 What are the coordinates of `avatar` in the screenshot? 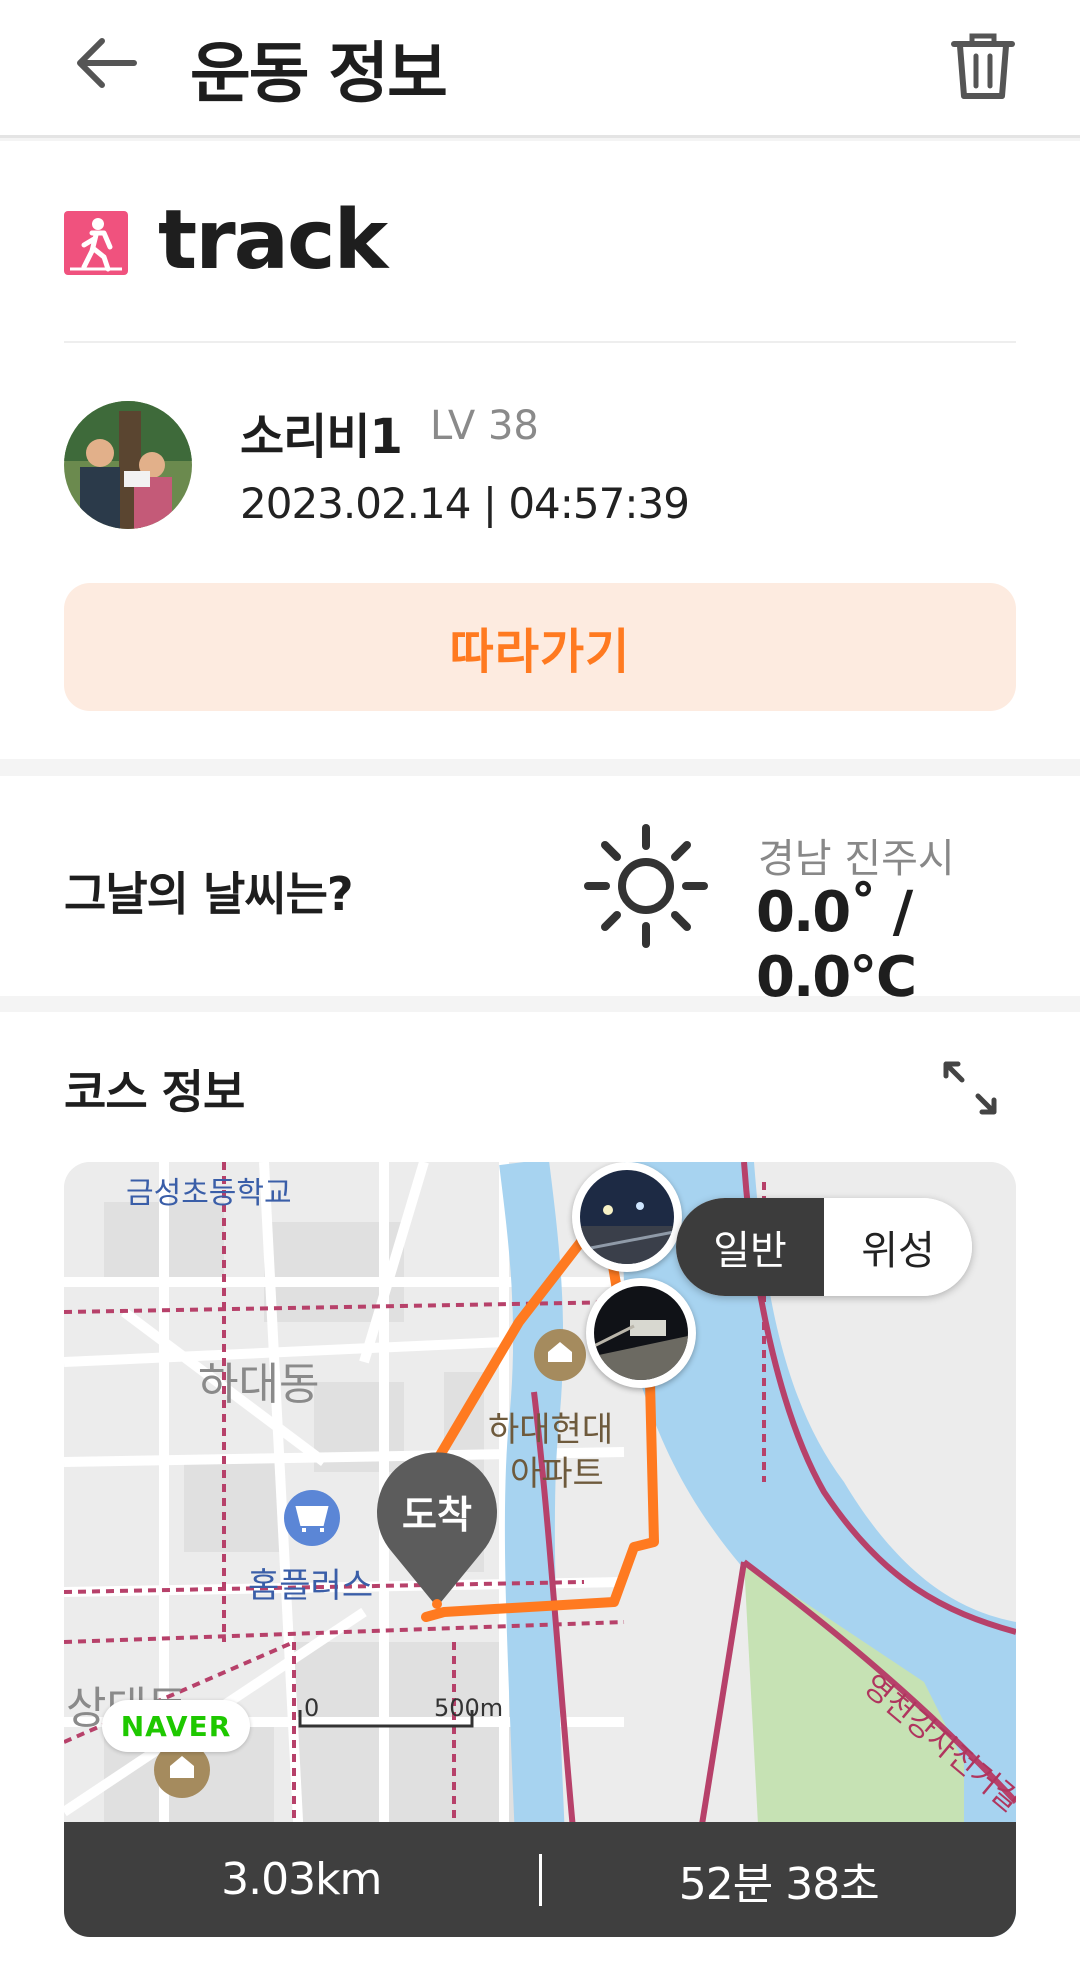 It's located at (128, 465).